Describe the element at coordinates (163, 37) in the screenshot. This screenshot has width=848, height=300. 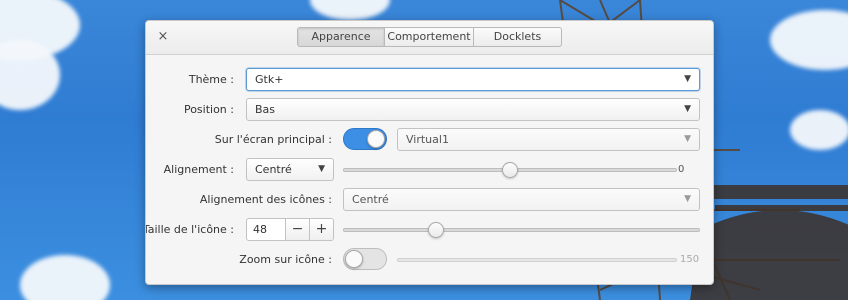
I see `close-icon: ×` at that location.